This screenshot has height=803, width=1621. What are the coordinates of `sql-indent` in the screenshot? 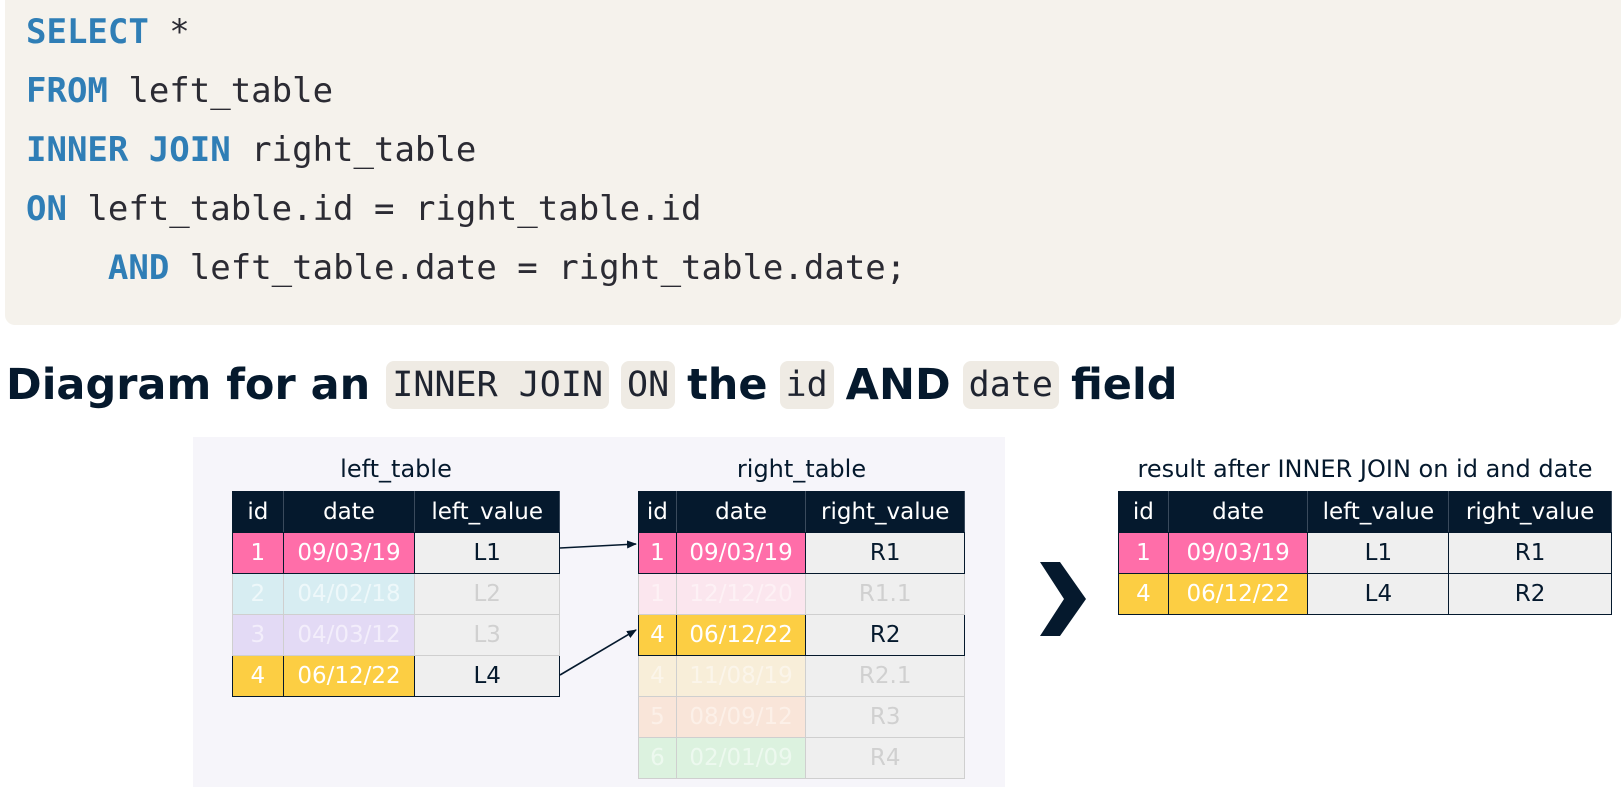 It's located at (67, 268).